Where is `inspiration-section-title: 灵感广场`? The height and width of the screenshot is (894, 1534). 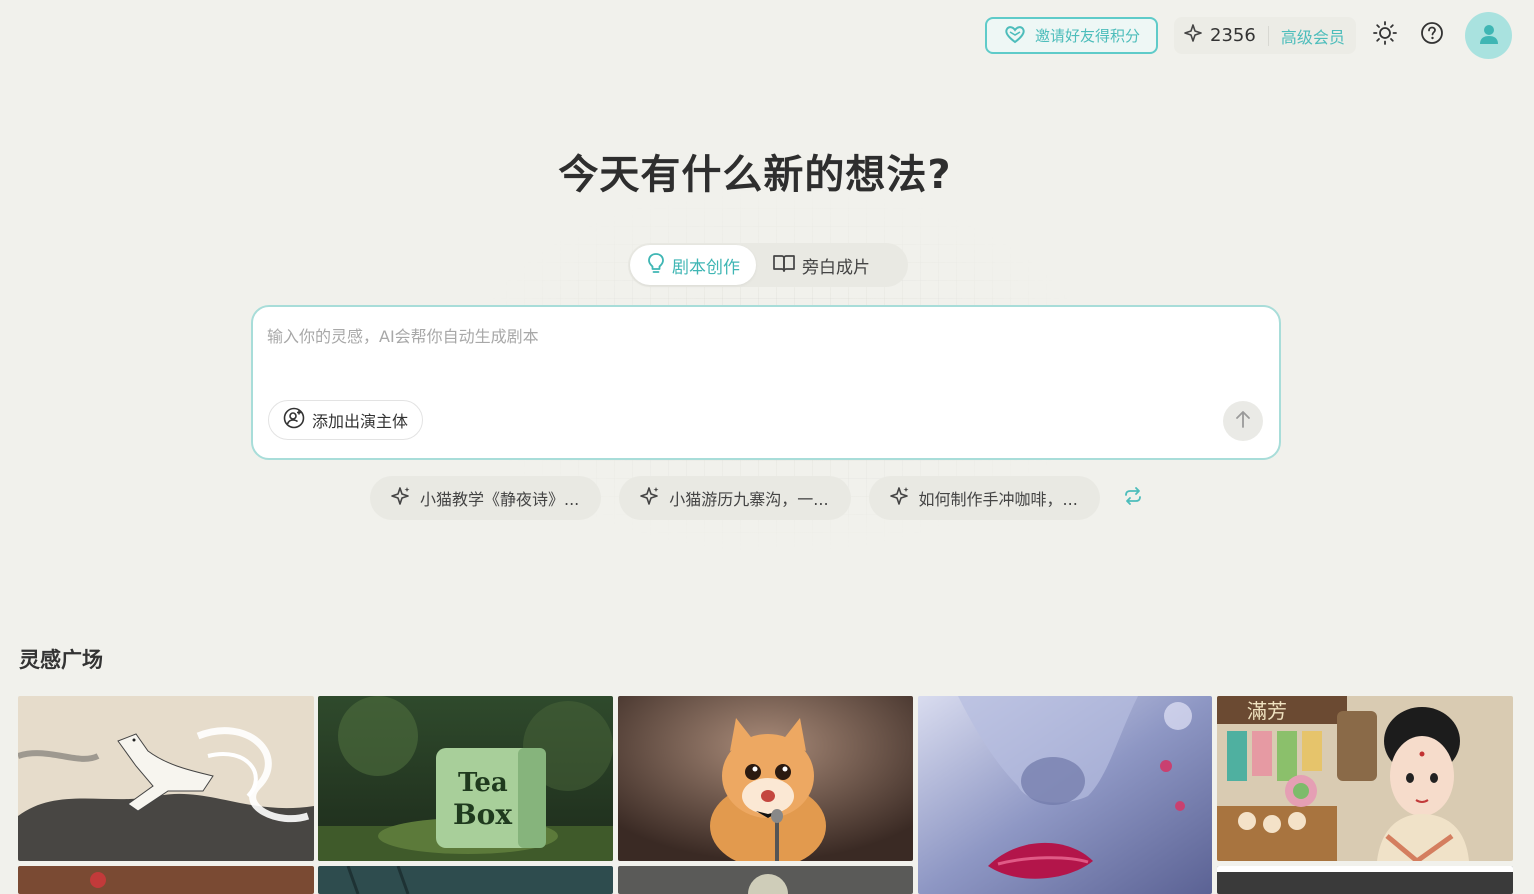 inspiration-section-title: 灵感广场 is located at coordinates (61, 660).